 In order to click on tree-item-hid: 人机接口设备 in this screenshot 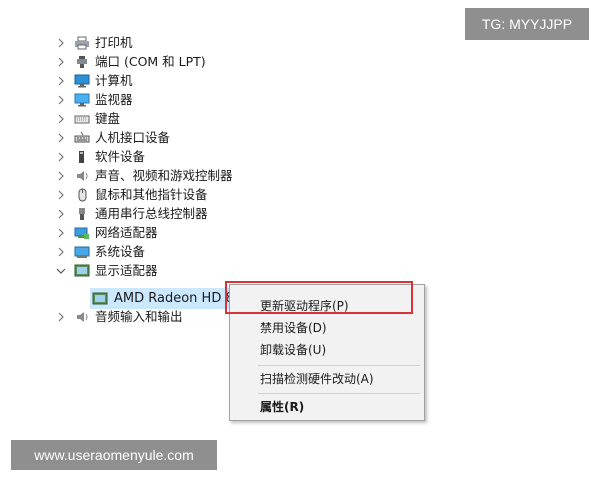, I will do `click(204, 137)`.